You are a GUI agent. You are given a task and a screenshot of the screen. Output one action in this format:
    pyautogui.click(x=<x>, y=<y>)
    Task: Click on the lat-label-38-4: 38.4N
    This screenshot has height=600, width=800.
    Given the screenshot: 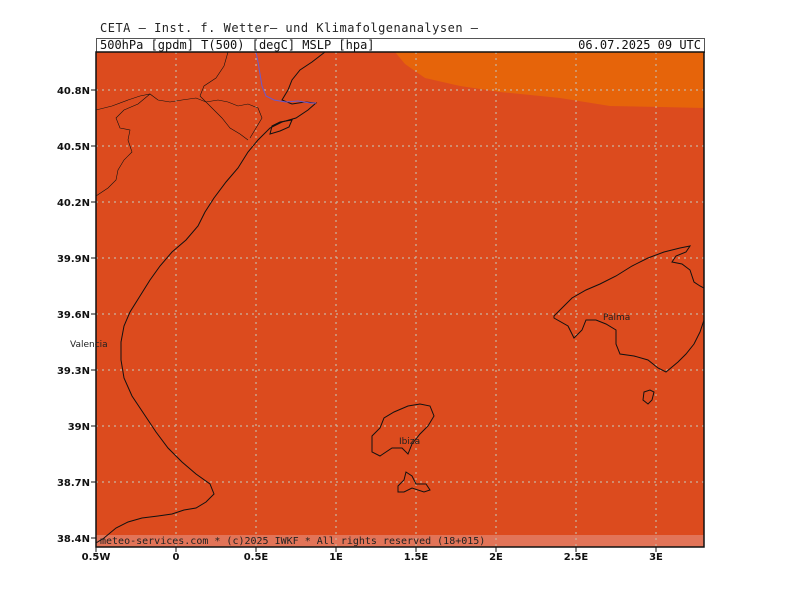 What is the action you would take?
    pyautogui.click(x=73, y=539)
    